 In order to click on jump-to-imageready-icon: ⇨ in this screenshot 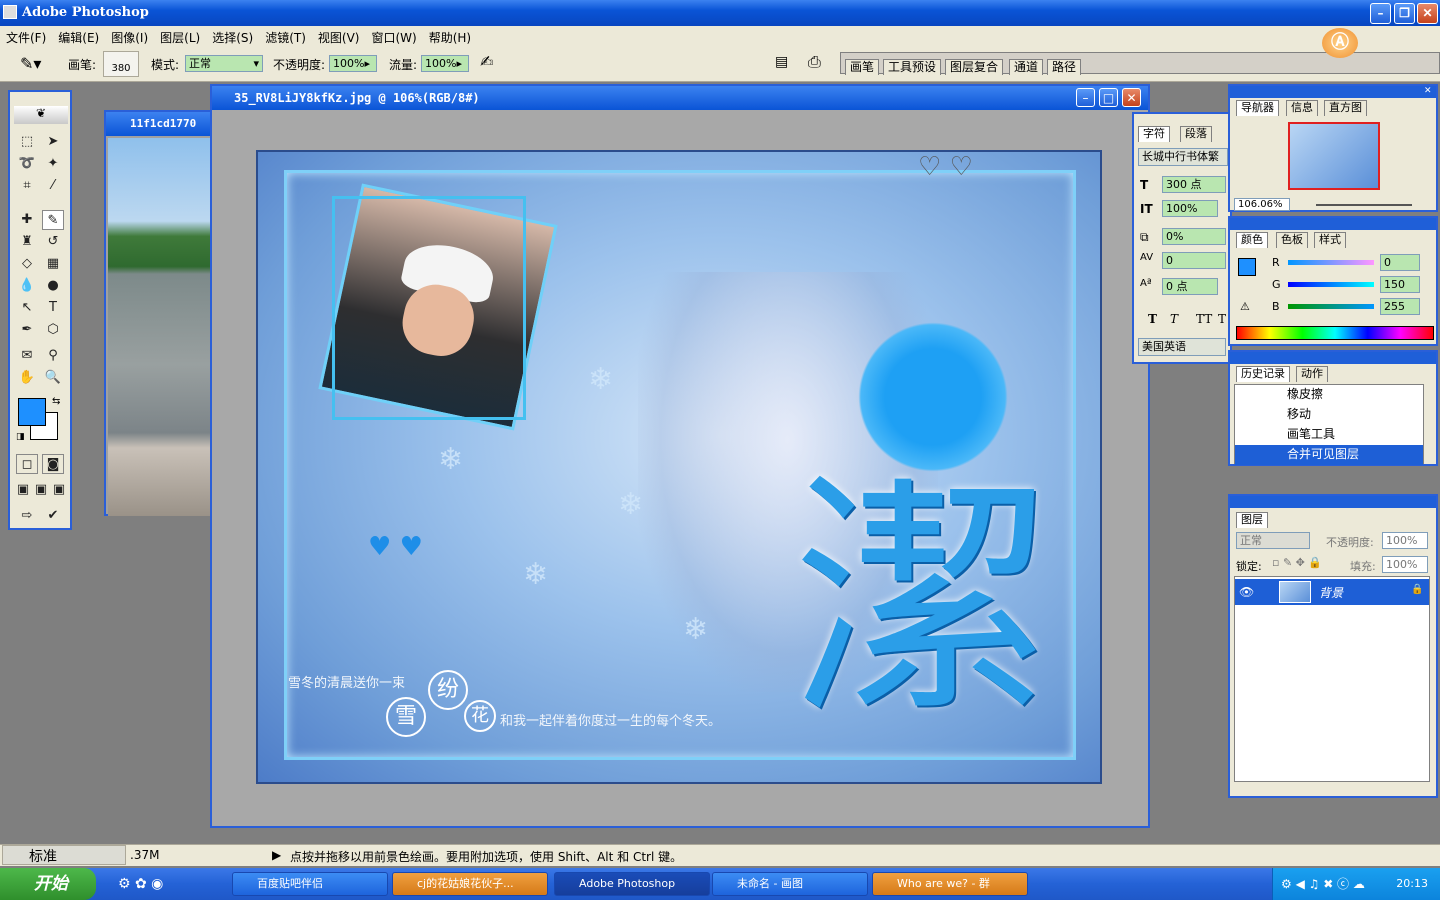, I will do `click(27, 516)`.